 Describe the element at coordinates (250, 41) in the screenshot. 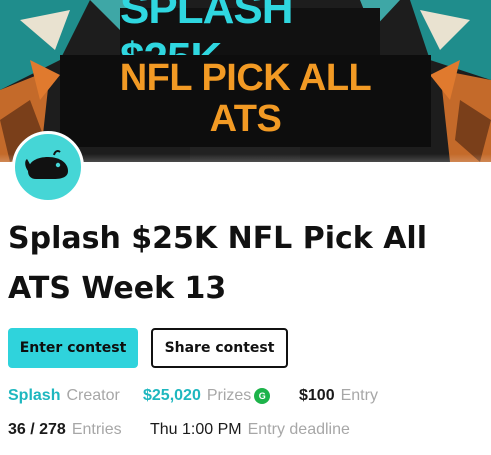

I see `banner-headline: SPLASH $25K` at that location.